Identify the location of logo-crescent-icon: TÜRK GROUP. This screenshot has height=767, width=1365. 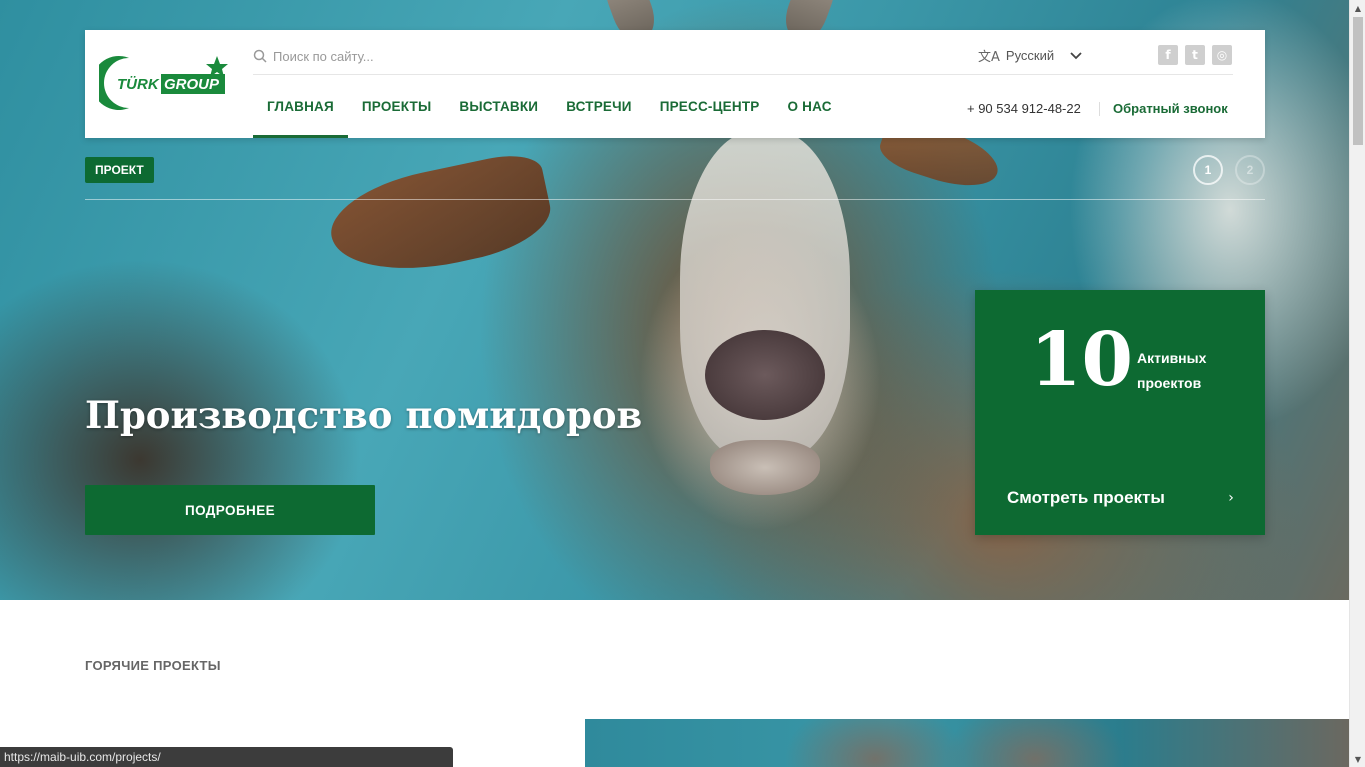
(163, 83).